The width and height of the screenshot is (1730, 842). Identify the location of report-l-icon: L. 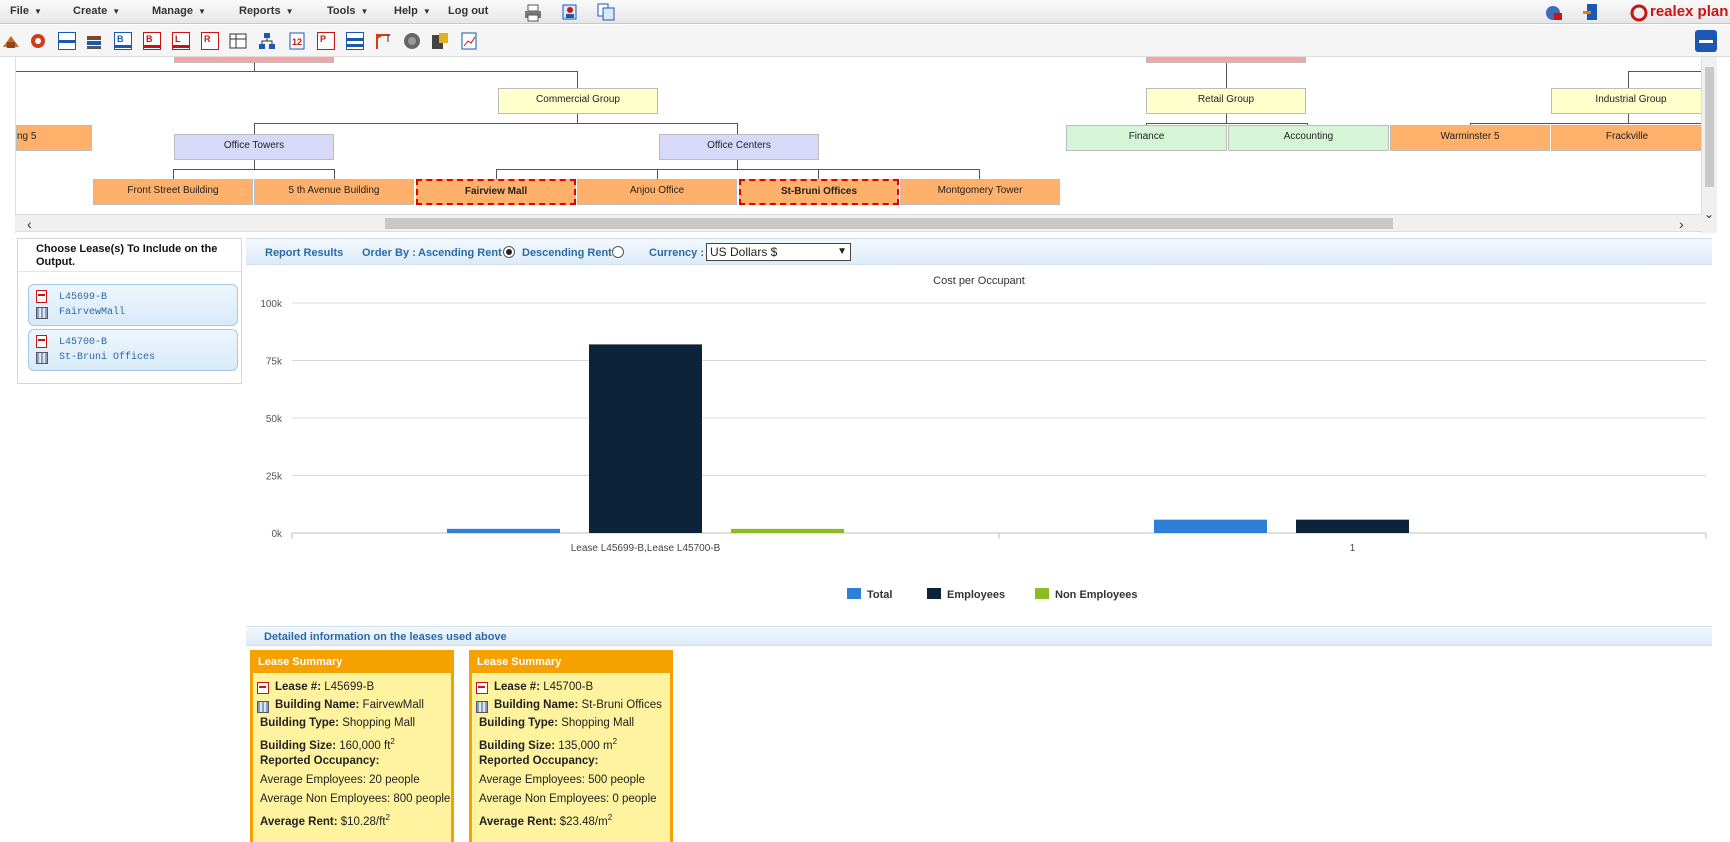
(181, 41).